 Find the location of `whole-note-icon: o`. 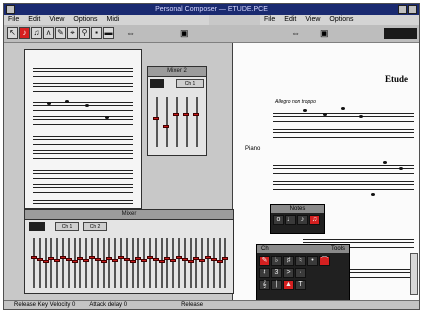

whole-note-icon: o is located at coordinates (278, 220).